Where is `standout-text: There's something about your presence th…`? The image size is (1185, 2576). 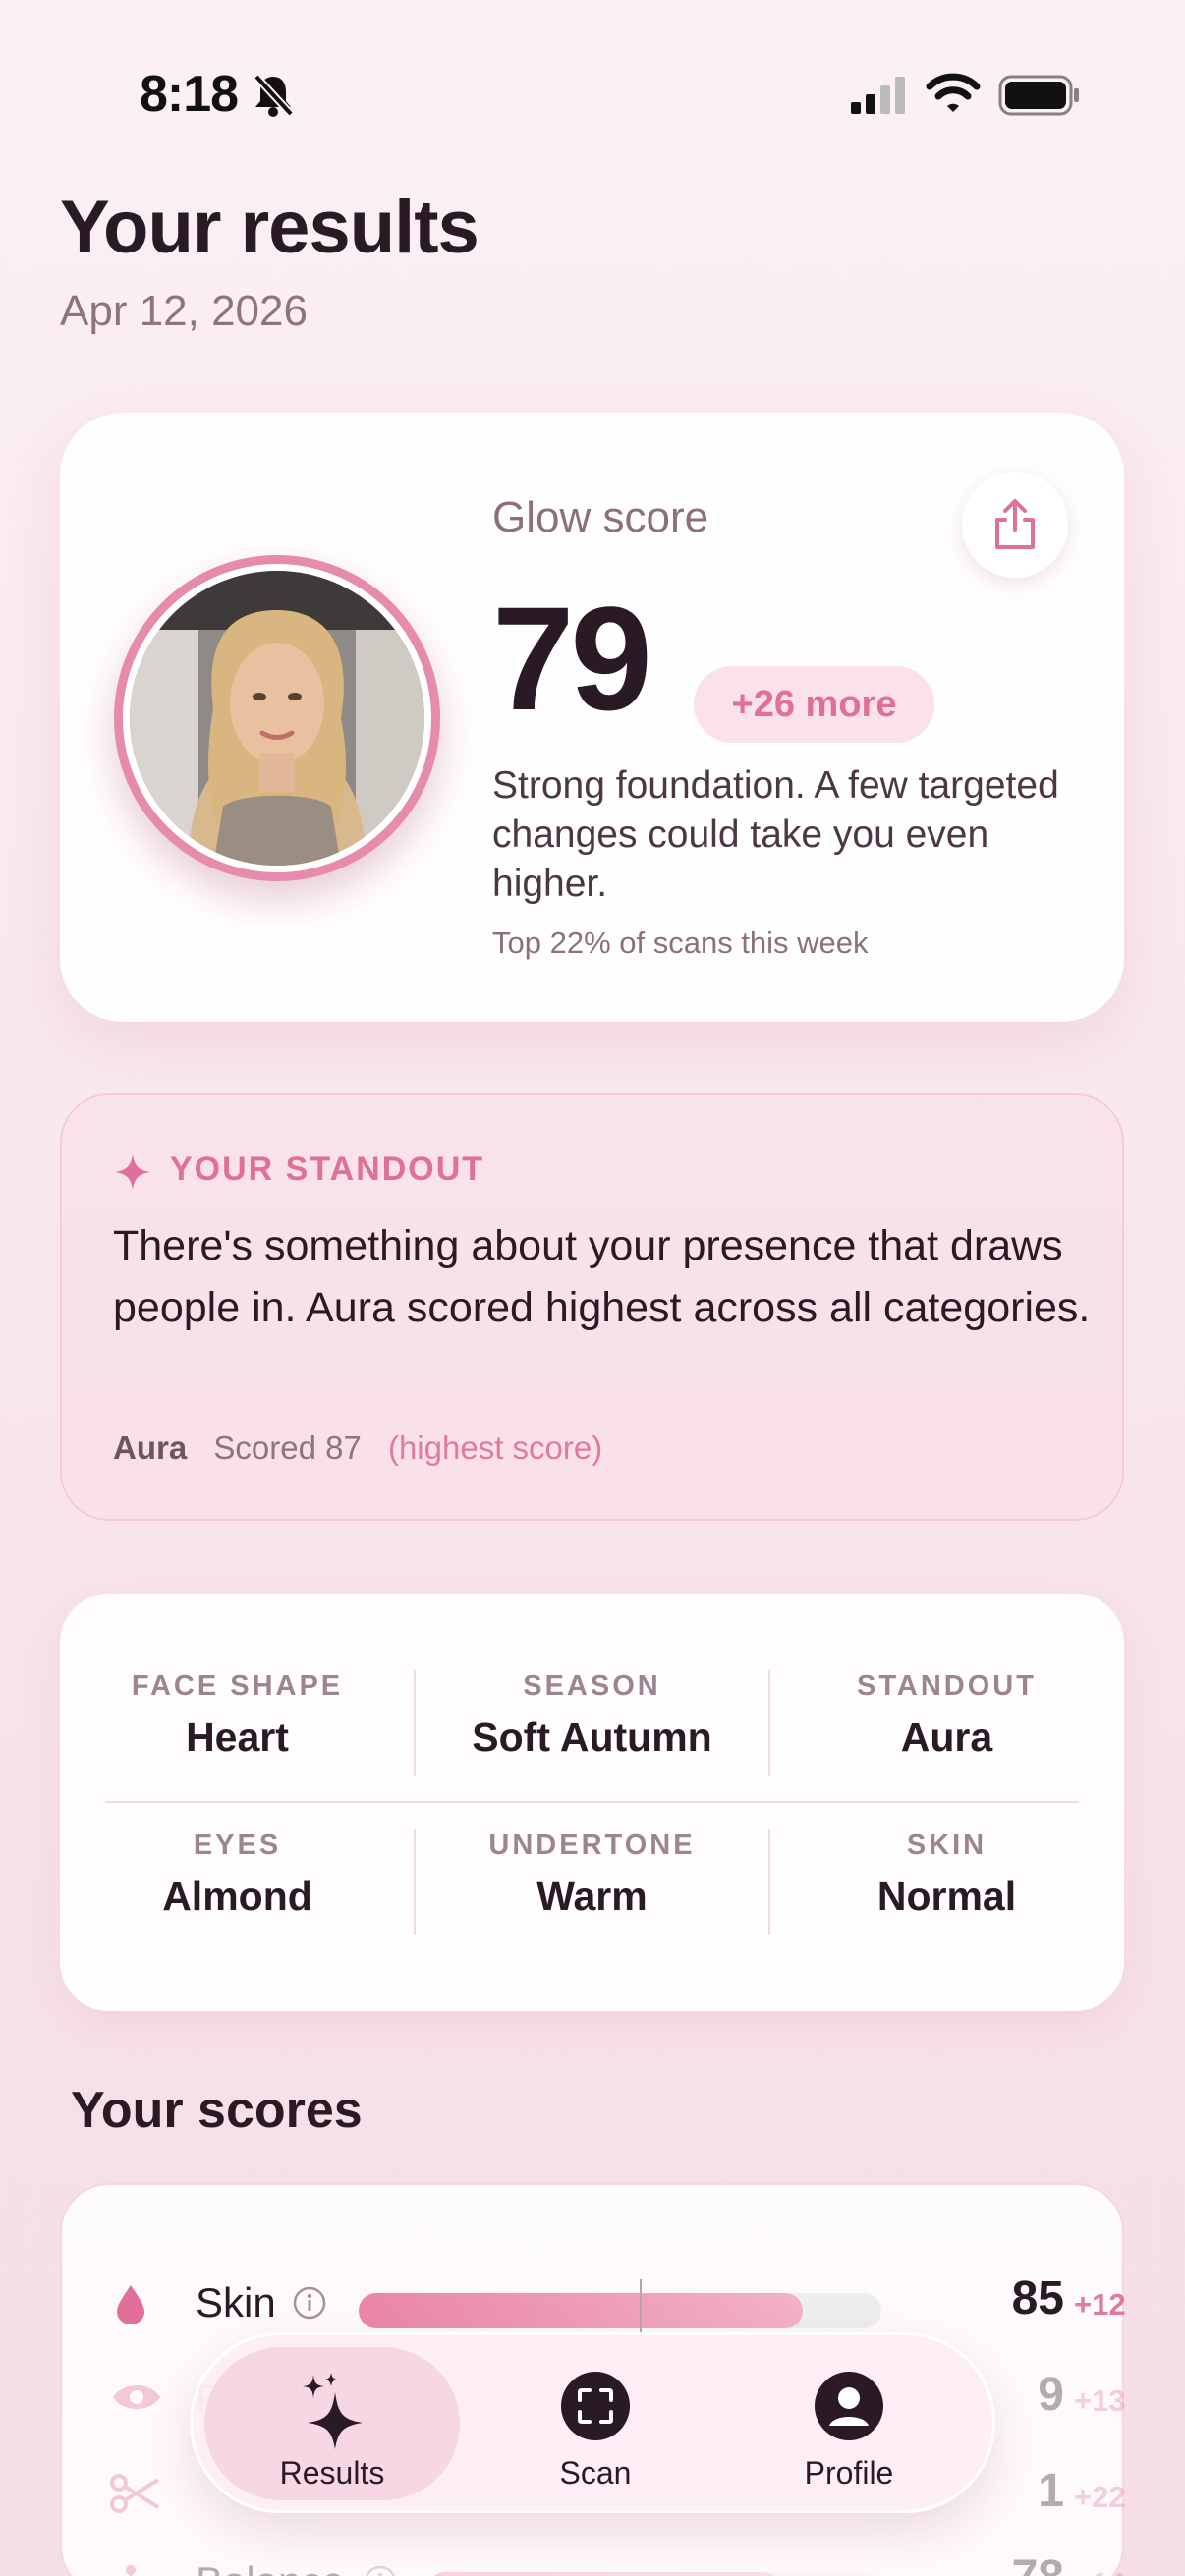 standout-text: There's something about your presence th… is located at coordinates (602, 1276).